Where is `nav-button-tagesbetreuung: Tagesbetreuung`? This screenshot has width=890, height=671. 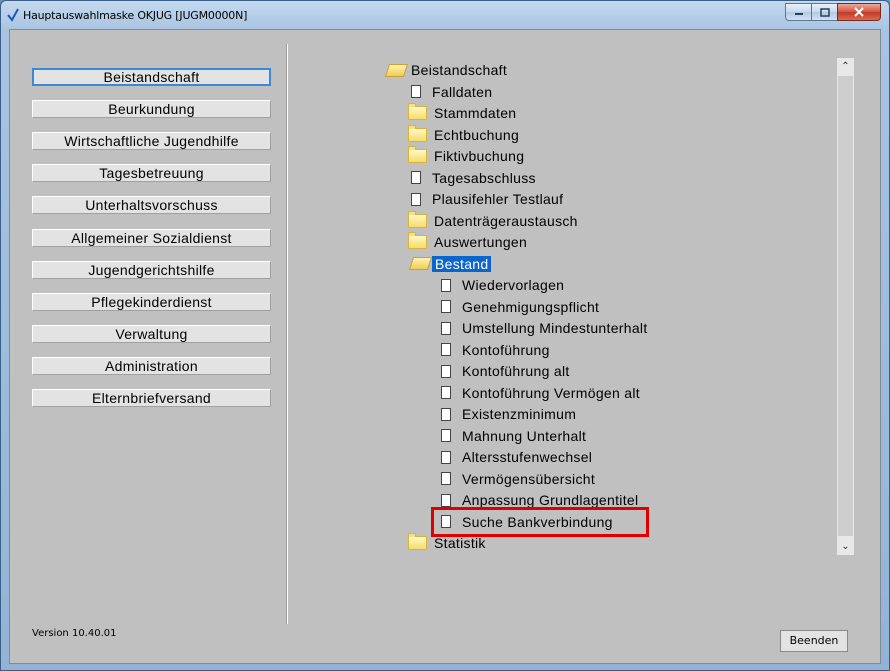
nav-button-tagesbetreuung: Tagesbetreuung is located at coordinates (151, 173).